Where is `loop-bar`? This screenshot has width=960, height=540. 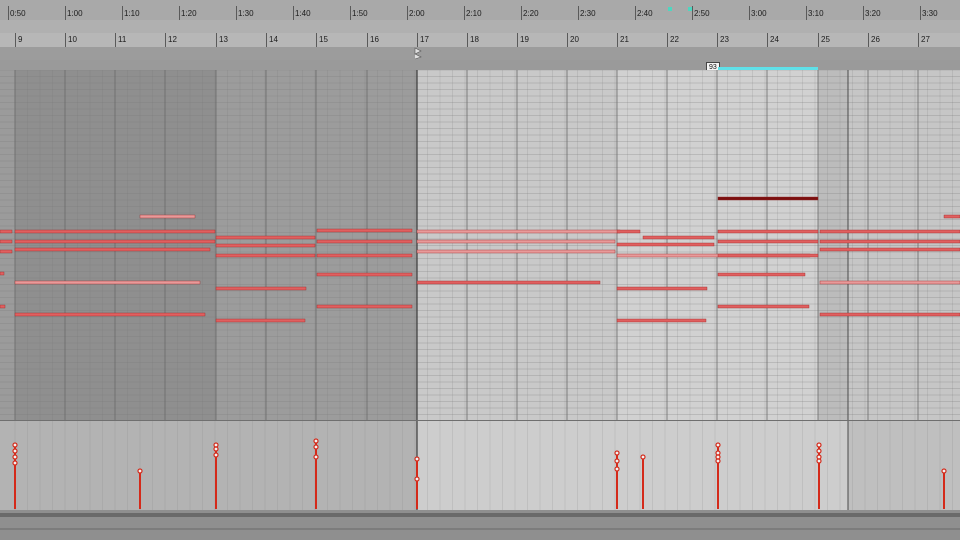
loop-bar is located at coordinates (480, 53).